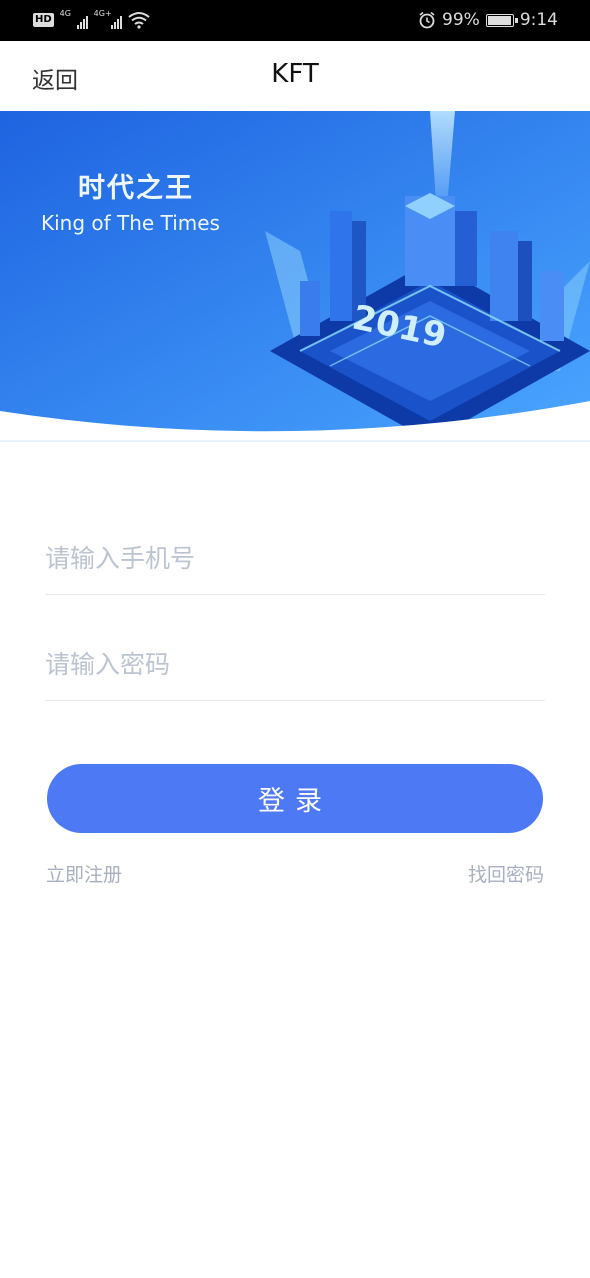  I want to click on register-link: 立即注册, so click(84, 873).